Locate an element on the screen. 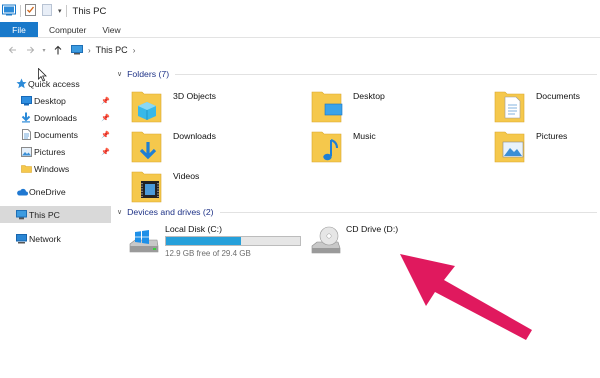 The image size is (600, 378). sidebar-item-desktop: Desktop 📌 is located at coordinates (55, 100).